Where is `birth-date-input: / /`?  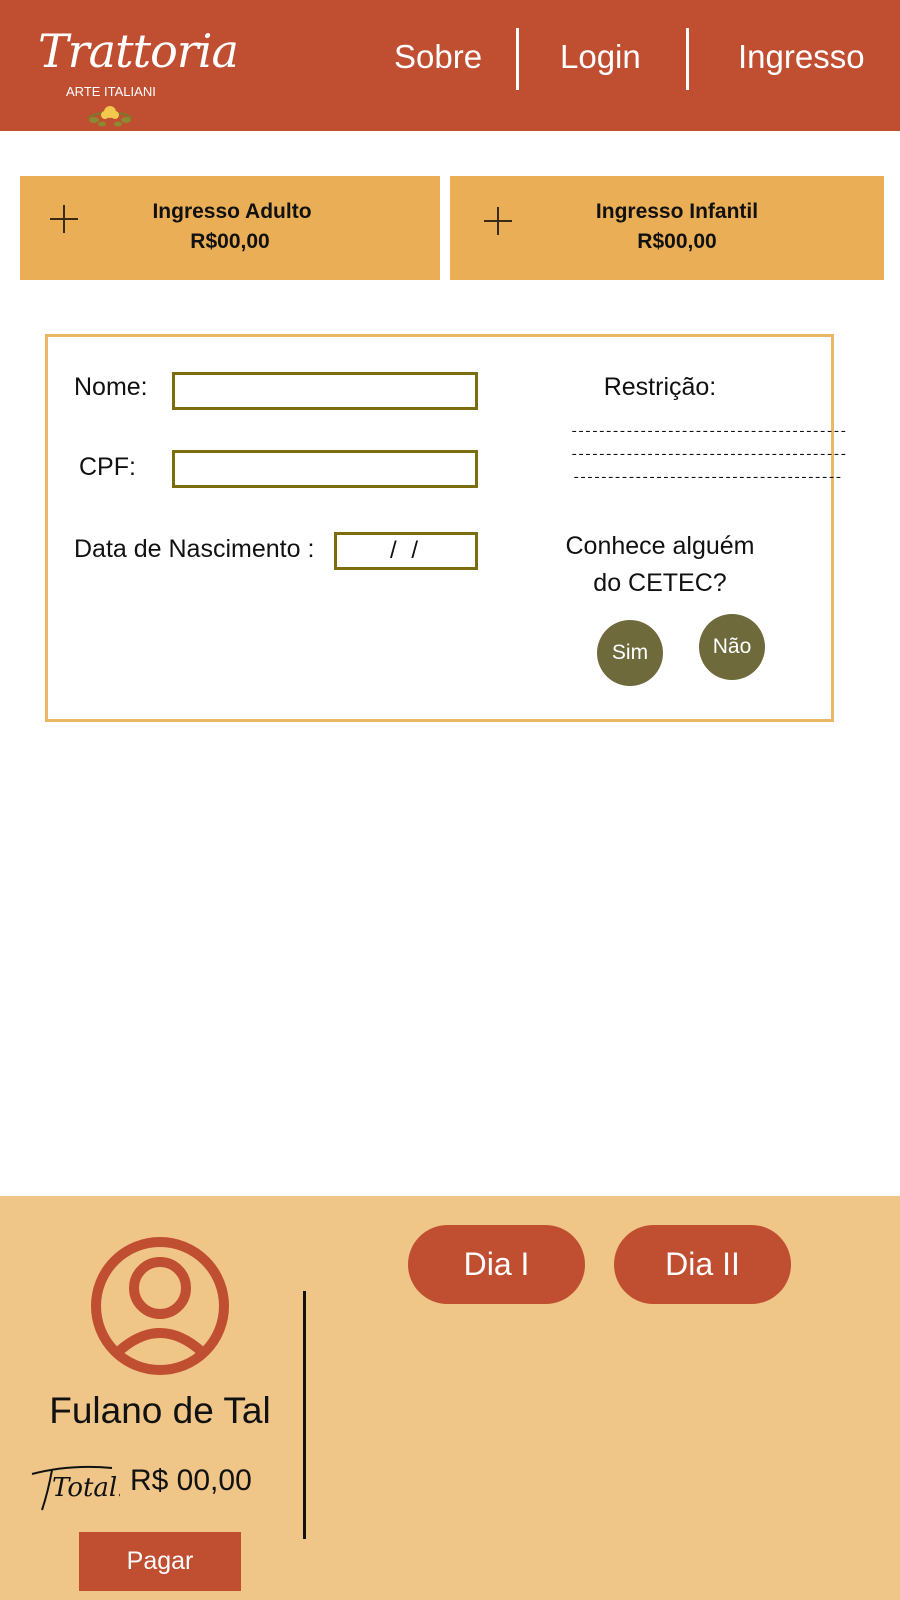
birth-date-input: / / is located at coordinates (406, 551).